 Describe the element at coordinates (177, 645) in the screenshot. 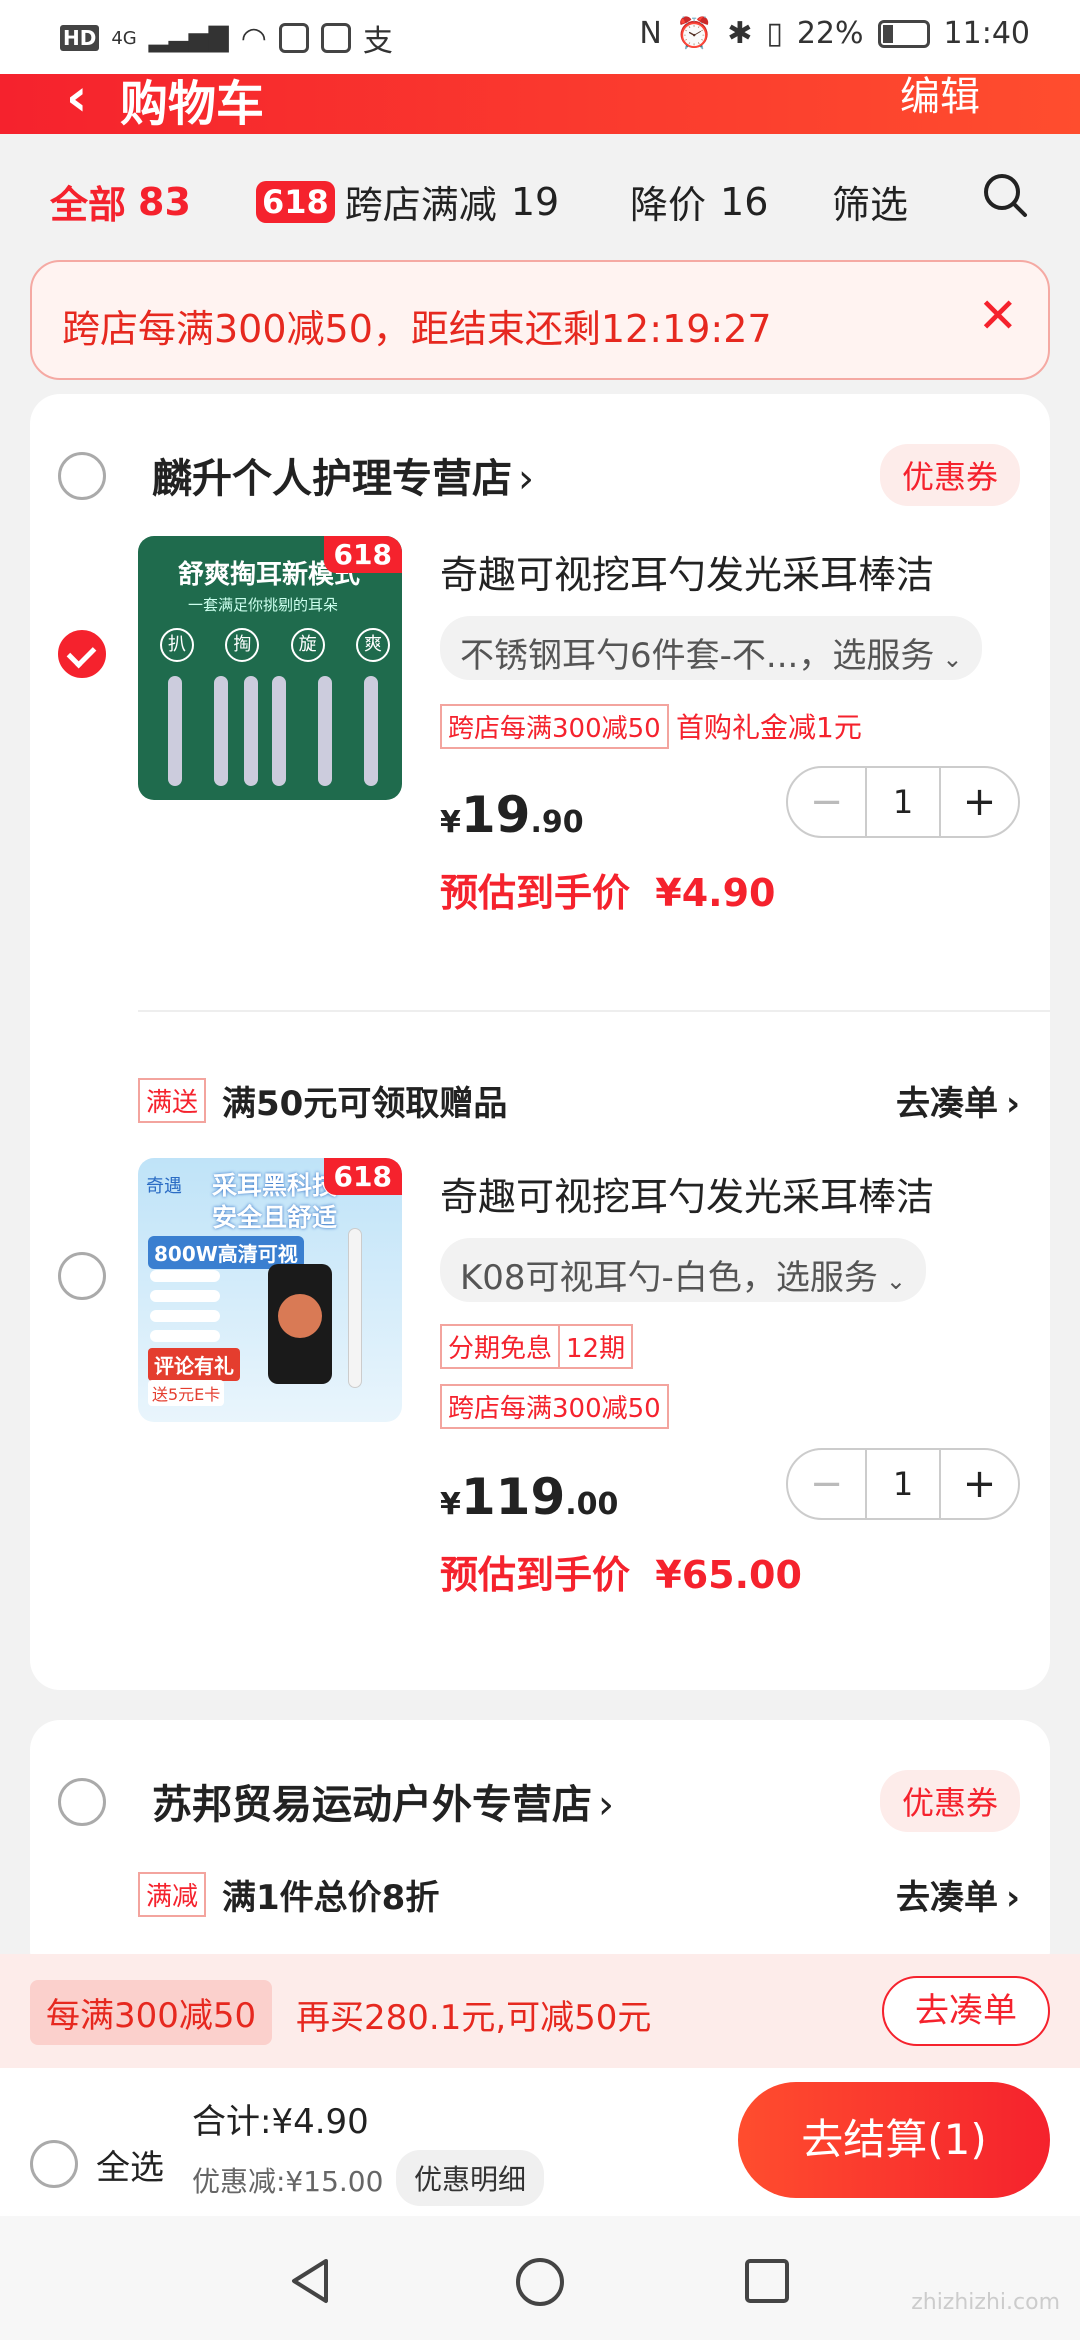

I see `thumb-label: 扒` at that location.